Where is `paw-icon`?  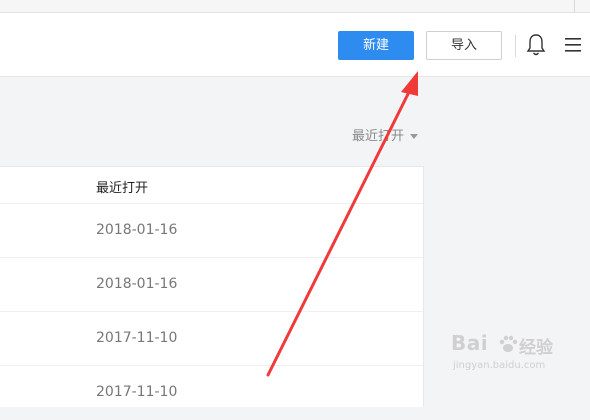 paw-icon is located at coordinates (508, 343).